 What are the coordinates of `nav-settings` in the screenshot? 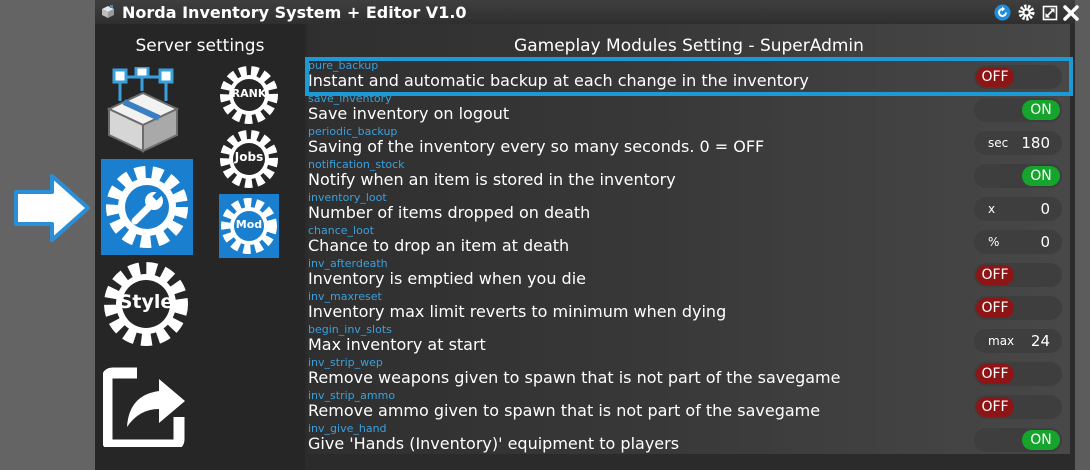 It's located at (147, 207).